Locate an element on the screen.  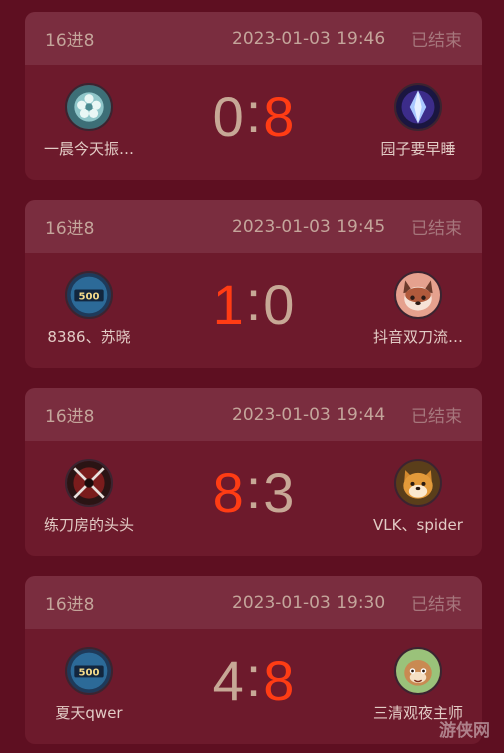
shiba-dog-icon is located at coordinates (418, 483).